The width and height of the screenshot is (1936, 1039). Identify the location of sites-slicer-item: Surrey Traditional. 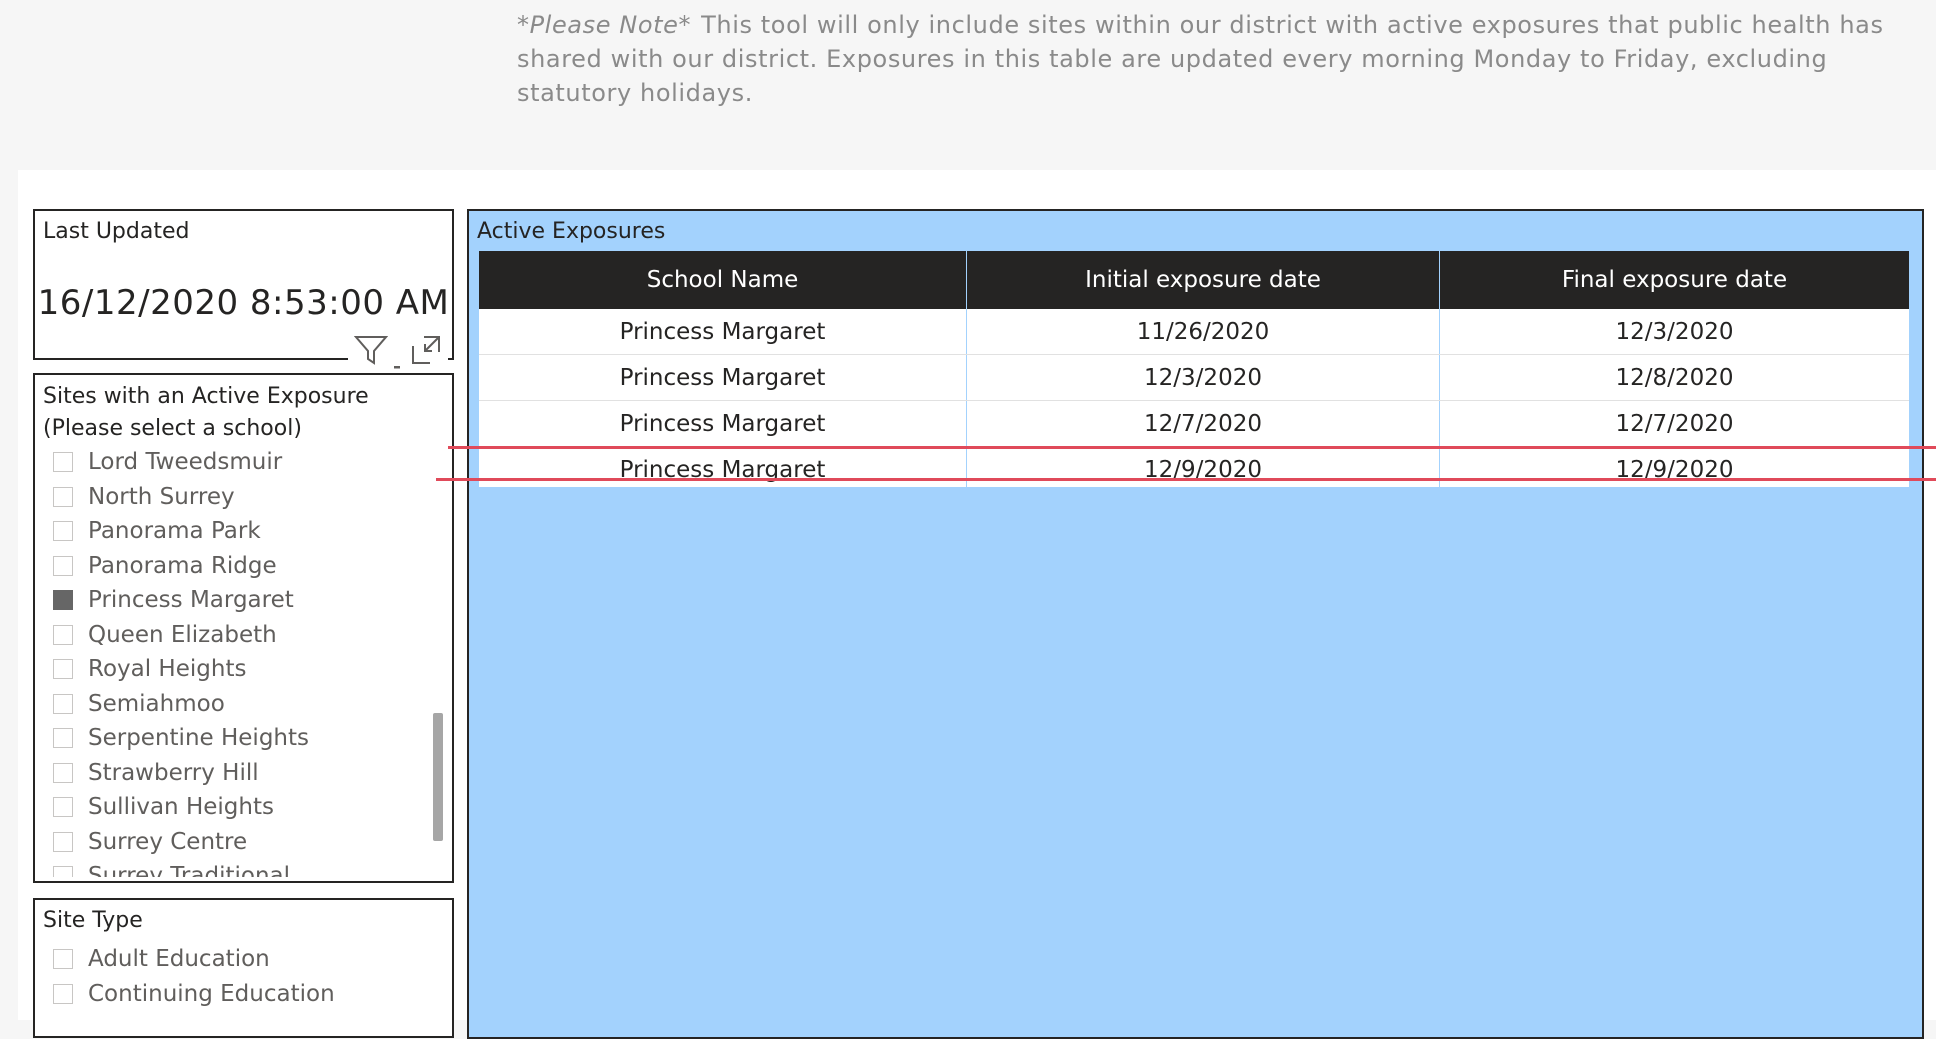
(233, 868).